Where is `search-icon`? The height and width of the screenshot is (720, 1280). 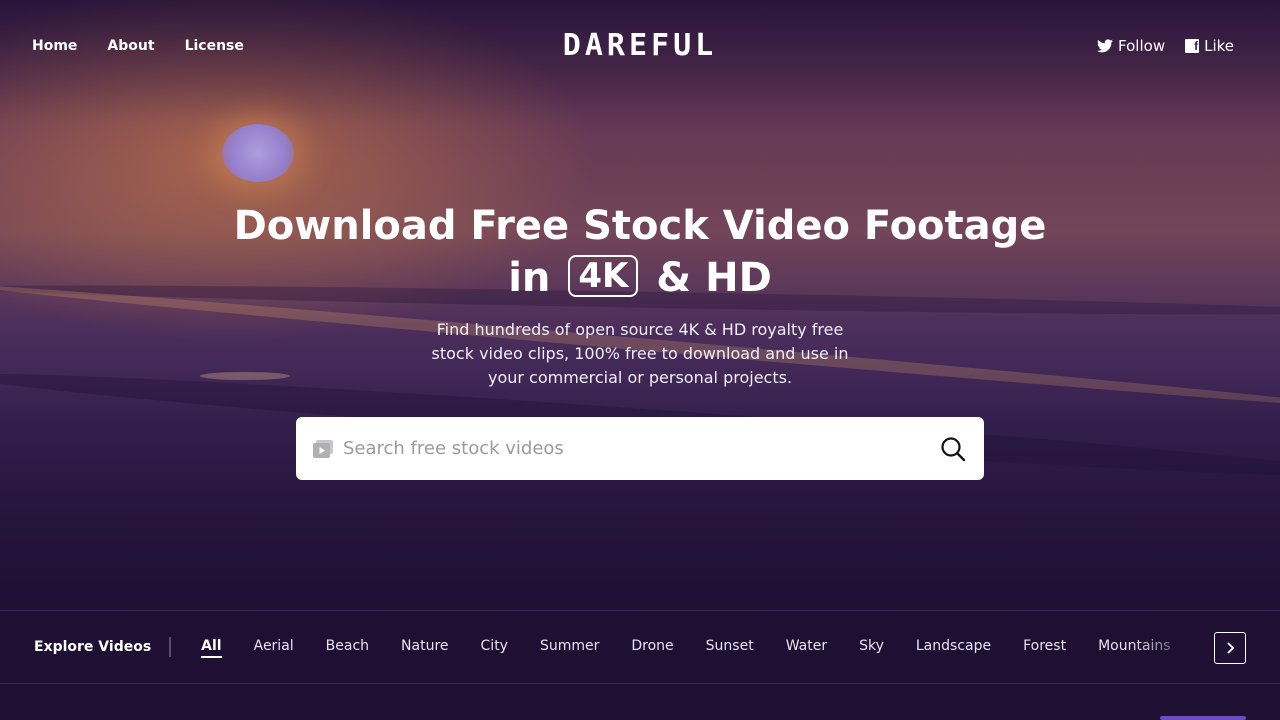 search-icon is located at coordinates (953, 449).